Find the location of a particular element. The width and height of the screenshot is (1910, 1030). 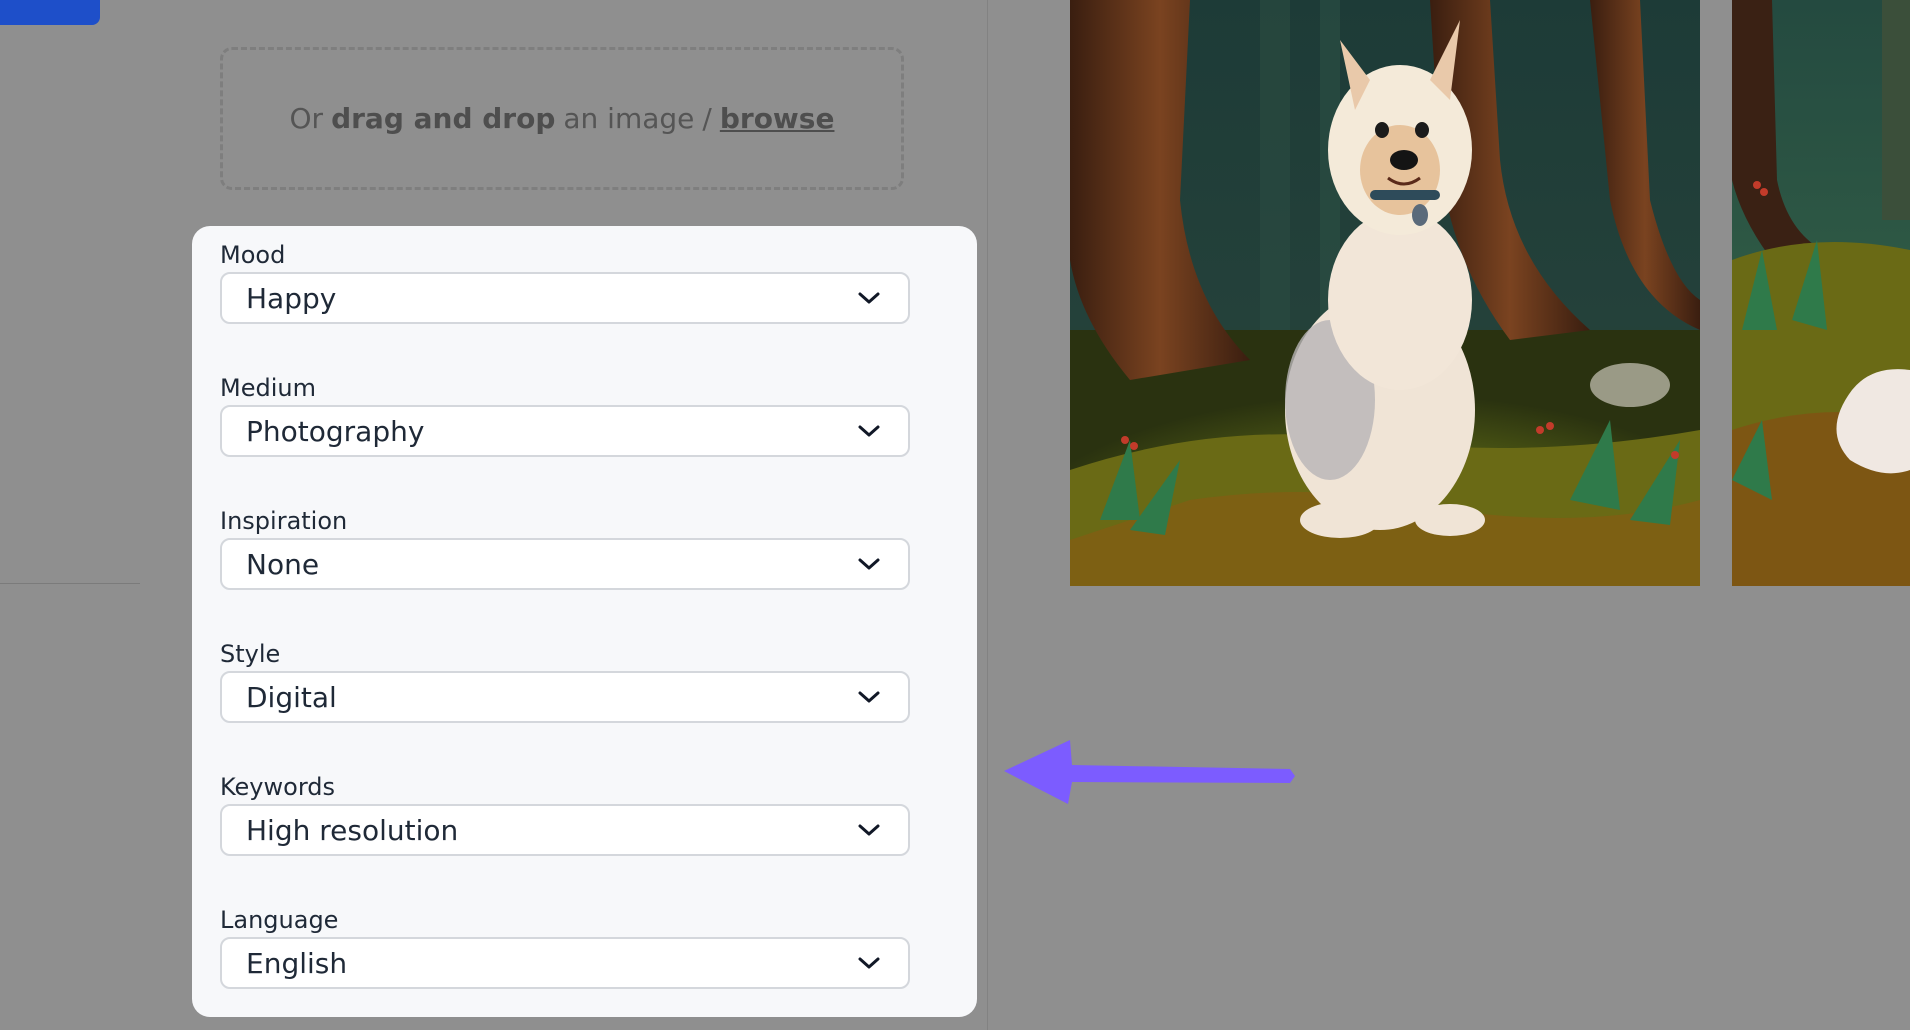

dropzone-prefix: Or is located at coordinates (306, 118).